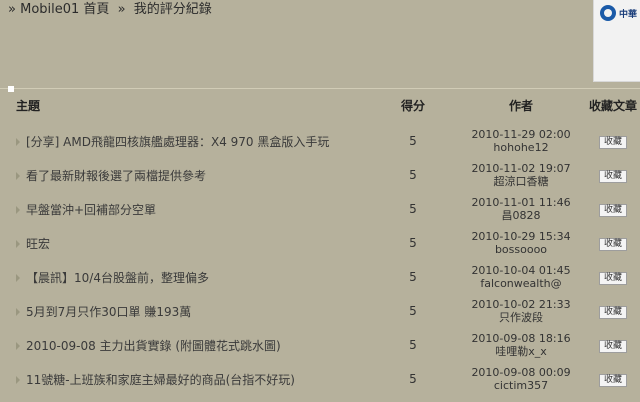  I want to click on row-author-link: hohohe12, so click(521, 147).